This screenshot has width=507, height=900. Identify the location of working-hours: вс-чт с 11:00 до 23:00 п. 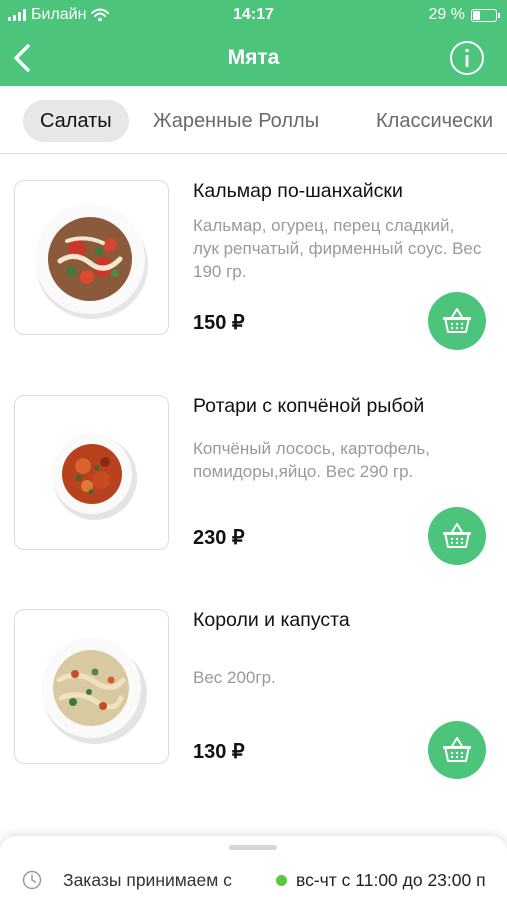
(391, 880).